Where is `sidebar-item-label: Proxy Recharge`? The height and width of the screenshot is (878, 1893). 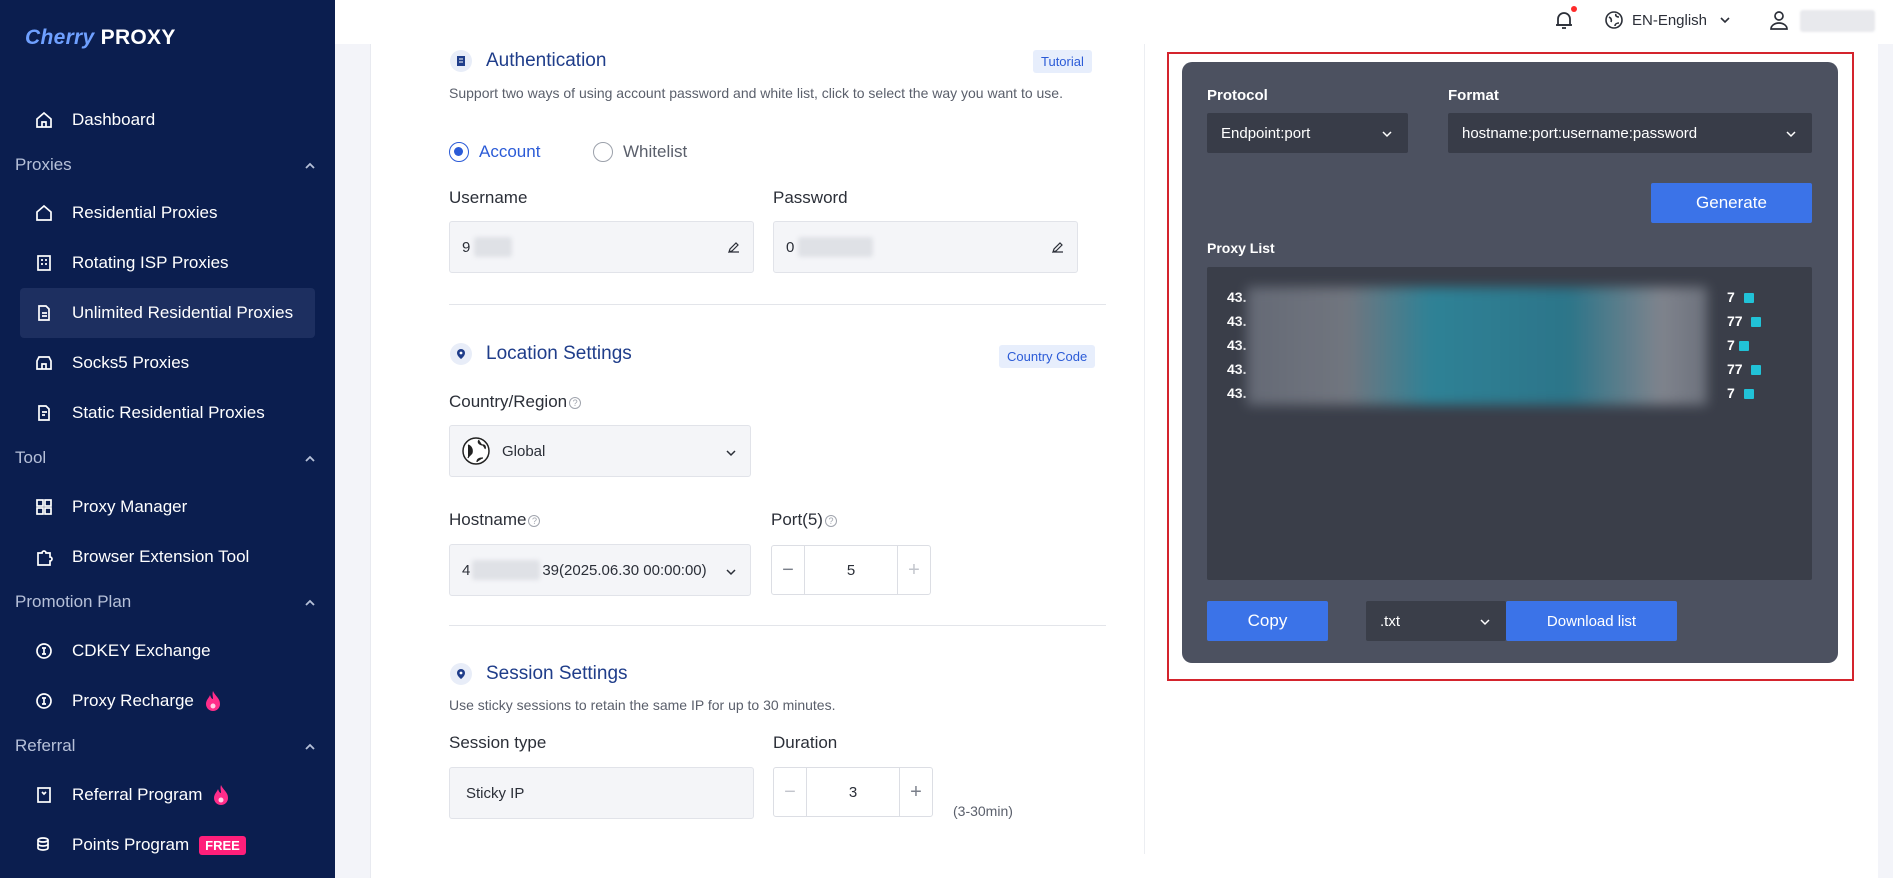 sidebar-item-label: Proxy Recharge is located at coordinates (133, 700).